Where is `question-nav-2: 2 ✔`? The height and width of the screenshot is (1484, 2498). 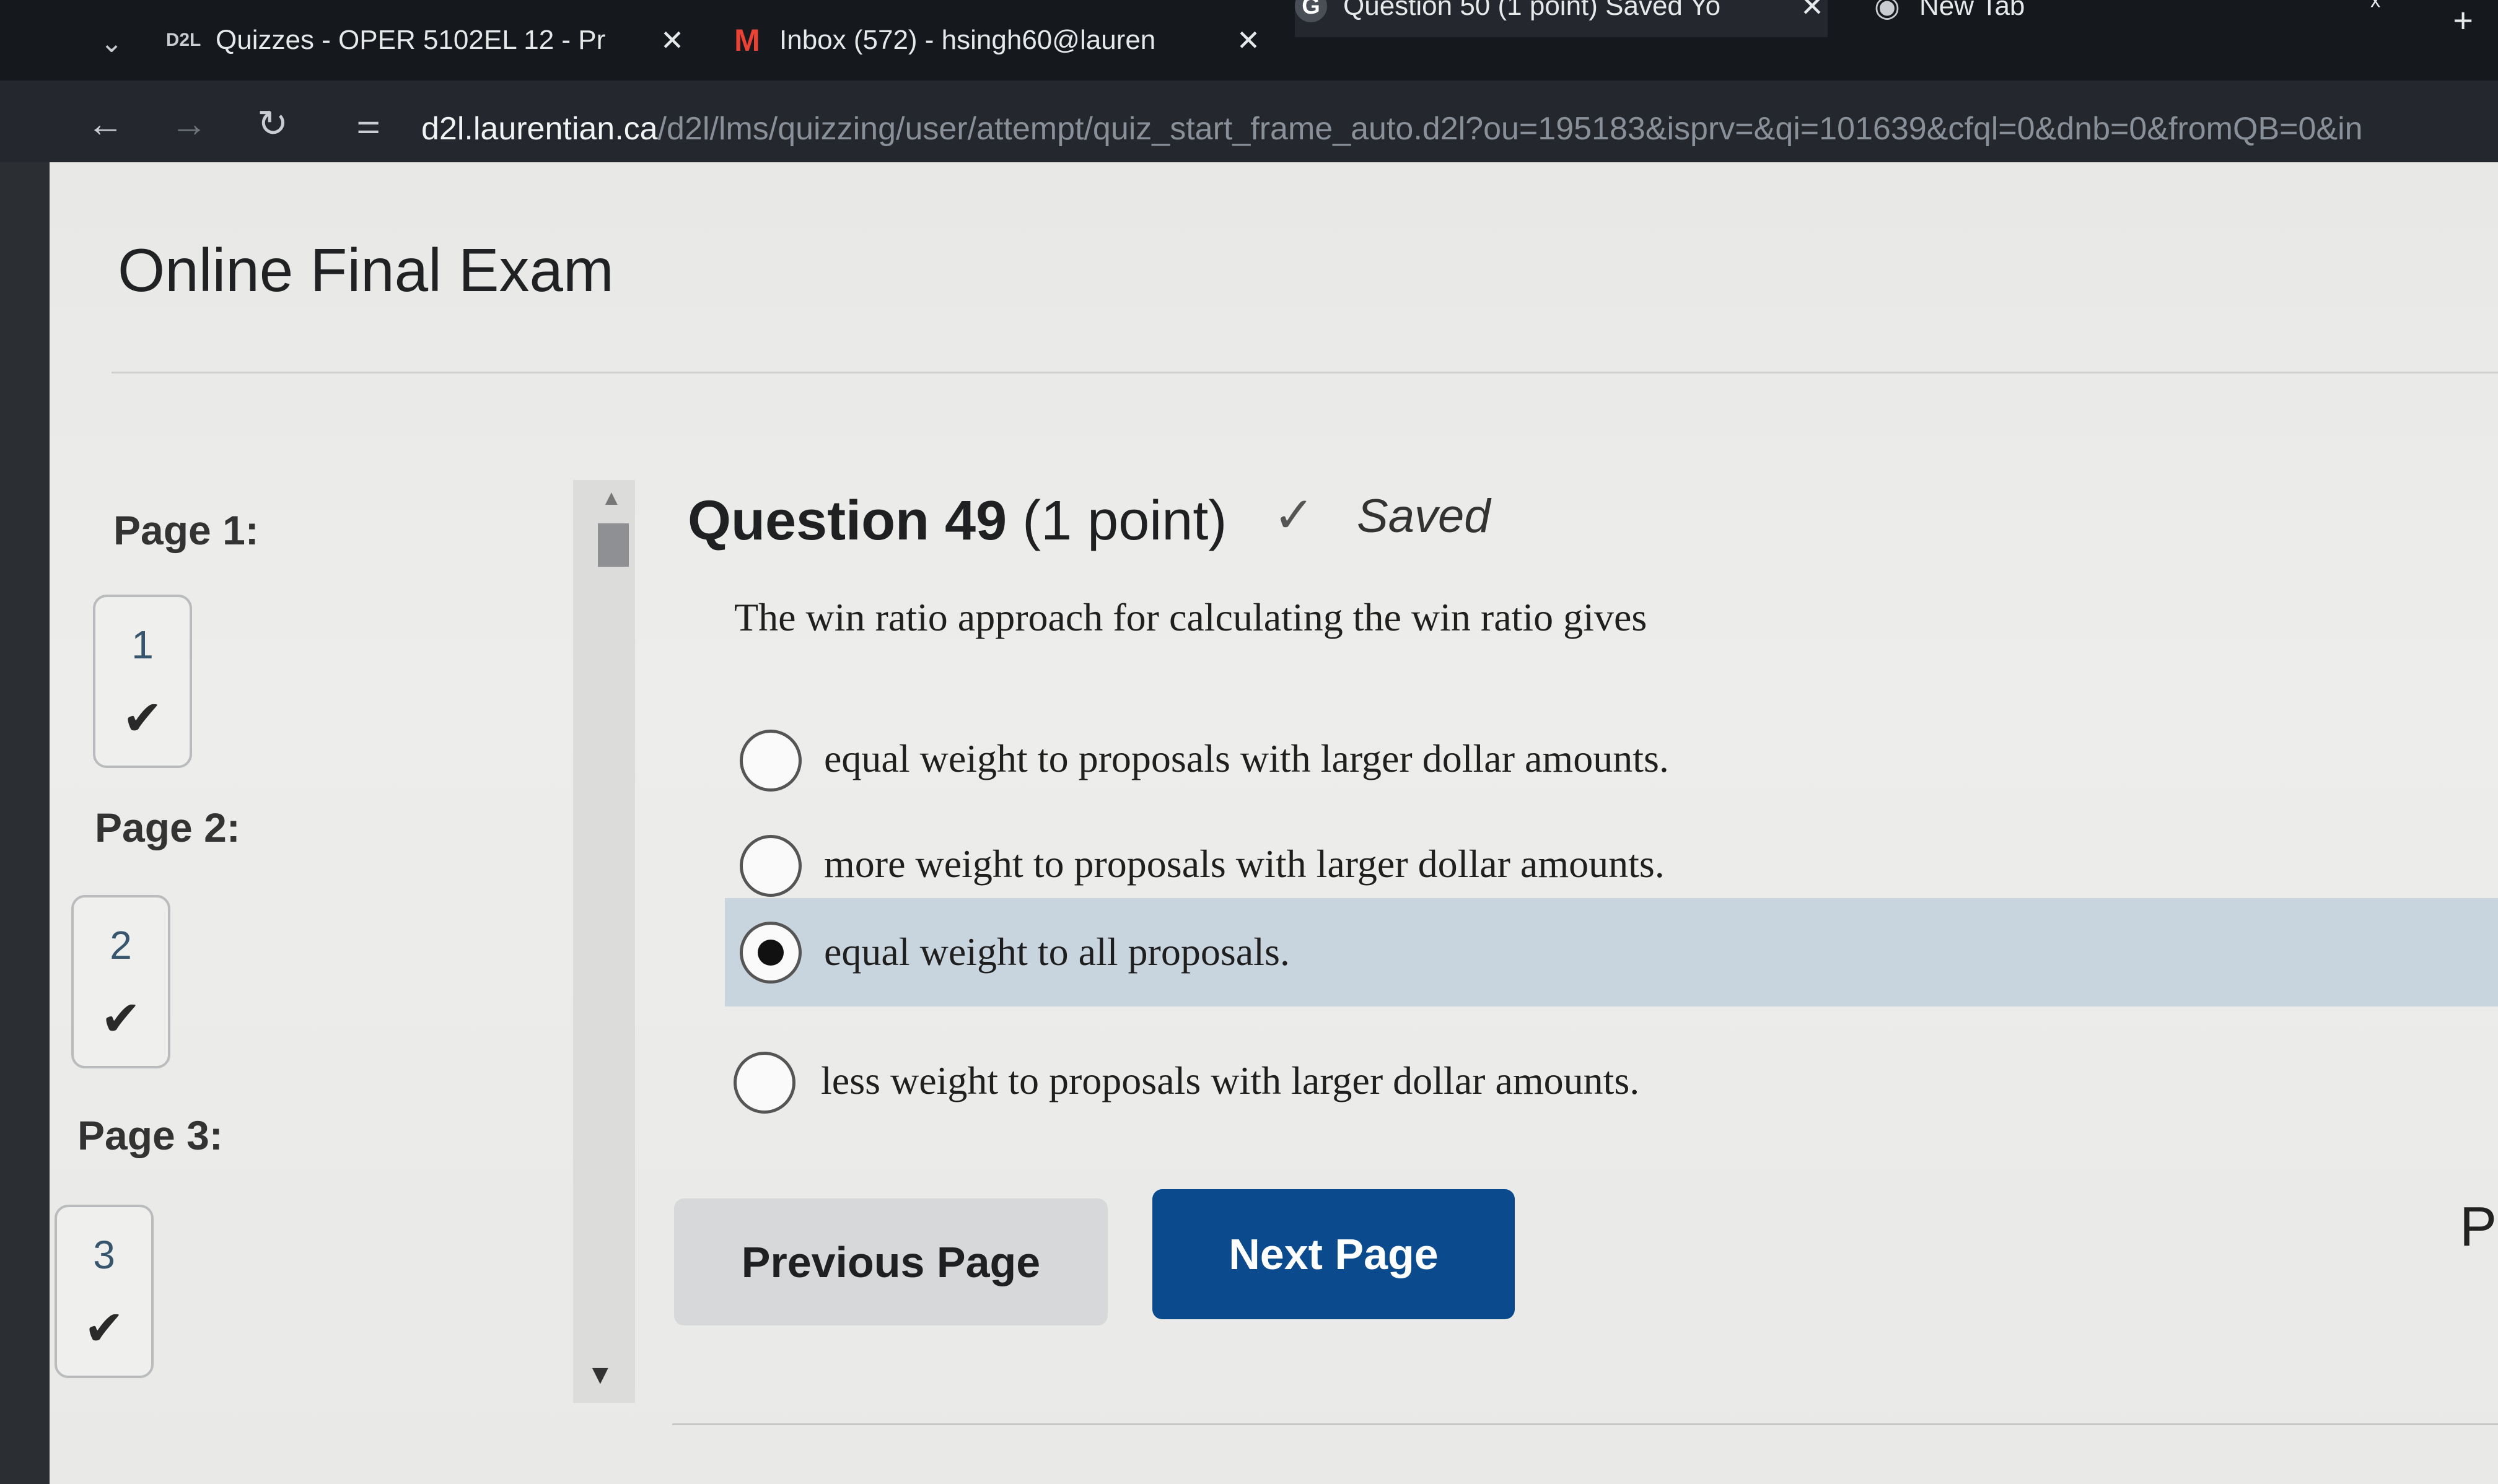 question-nav-2: 2 ✔ is located at coordinates (120, 981).